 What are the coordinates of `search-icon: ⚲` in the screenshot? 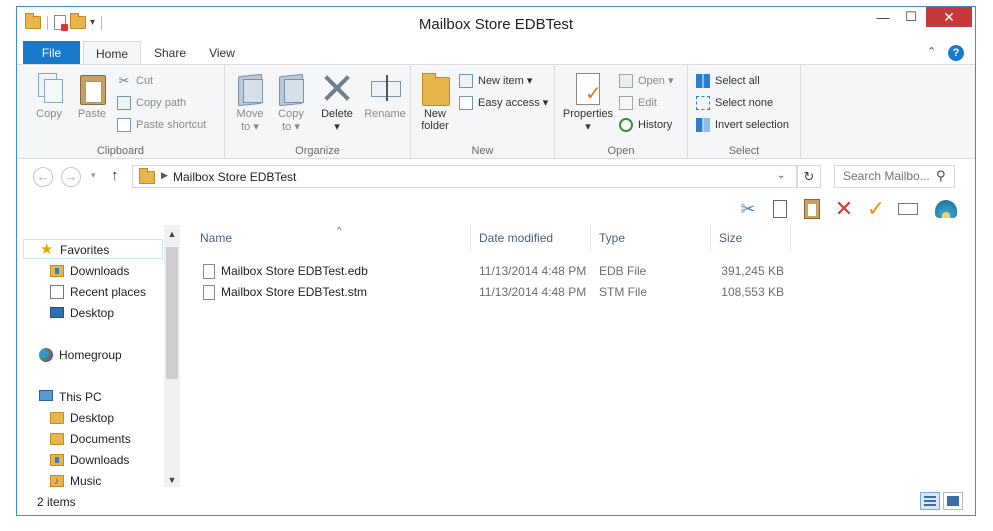 It's located at (941, 176).